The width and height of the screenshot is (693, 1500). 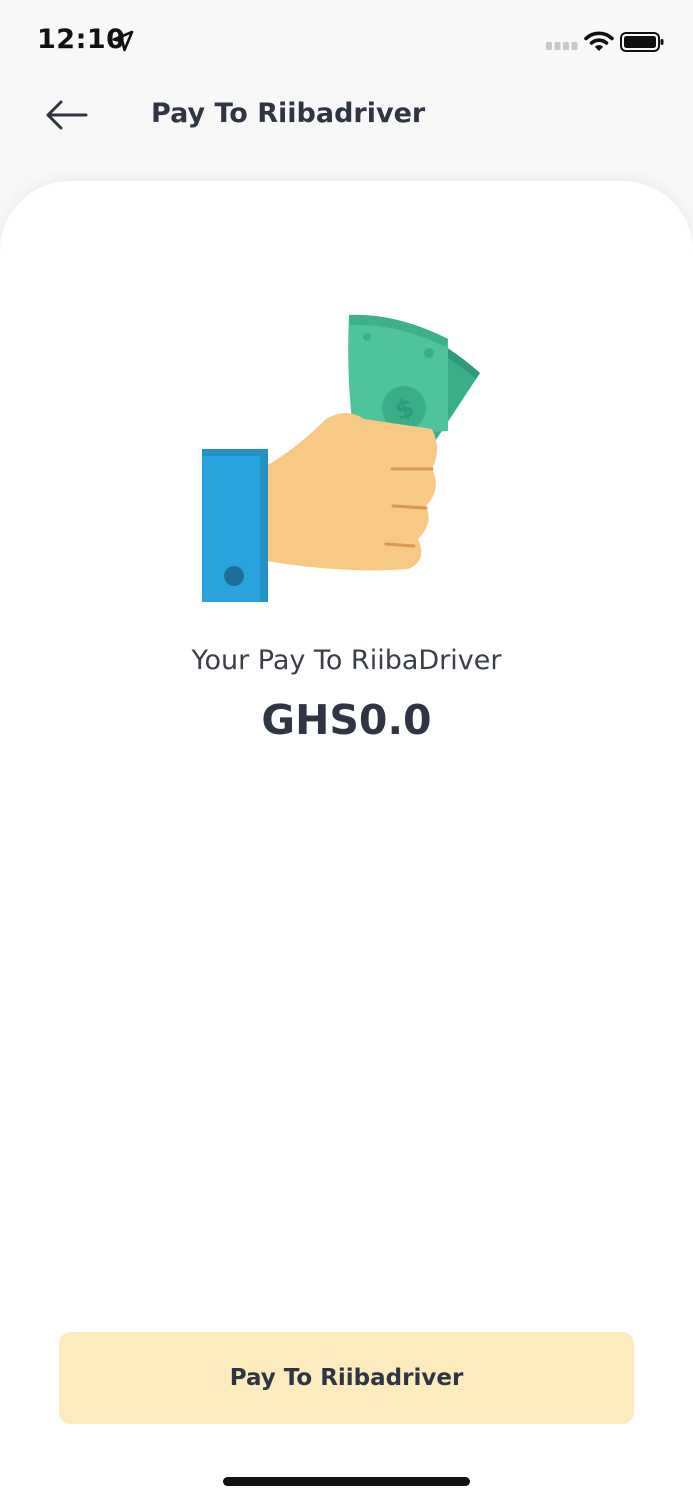 What do you see at coordinates (562, 46) in the screenshot?
I see `cellular-signal-icon` at bounding box center [562, 46].